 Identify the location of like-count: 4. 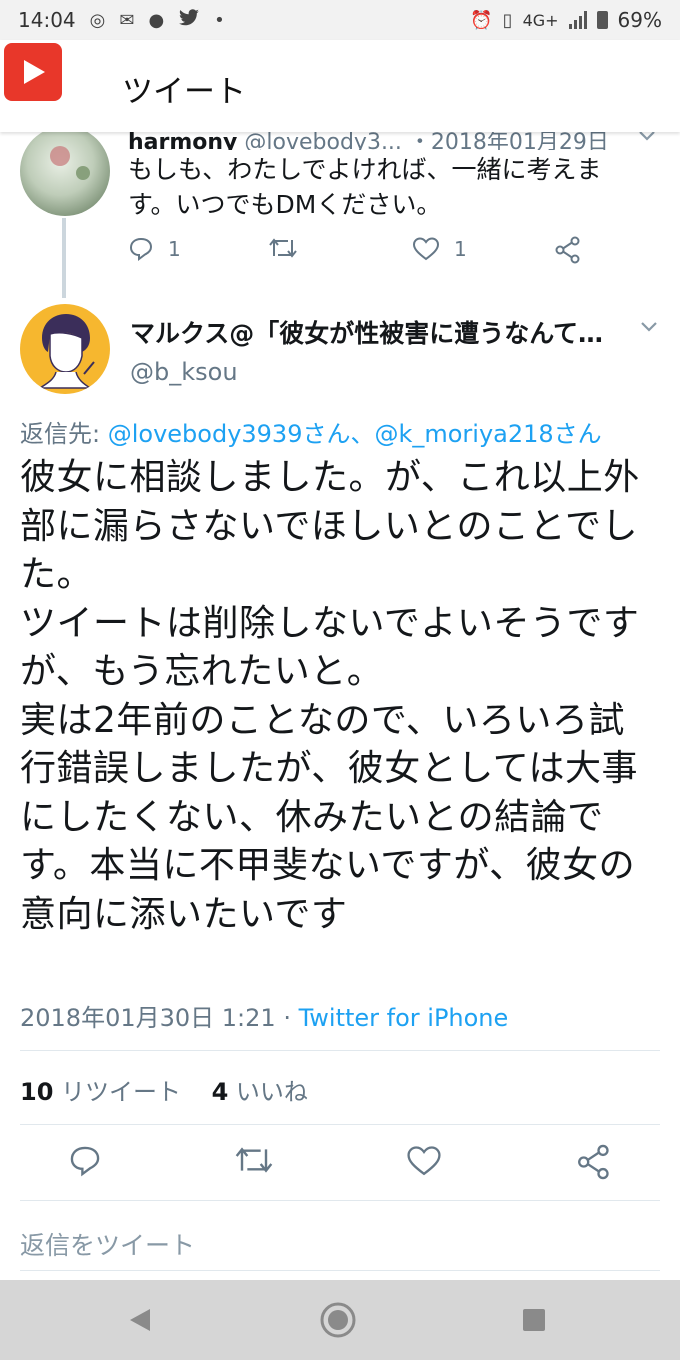
(220, 1092).